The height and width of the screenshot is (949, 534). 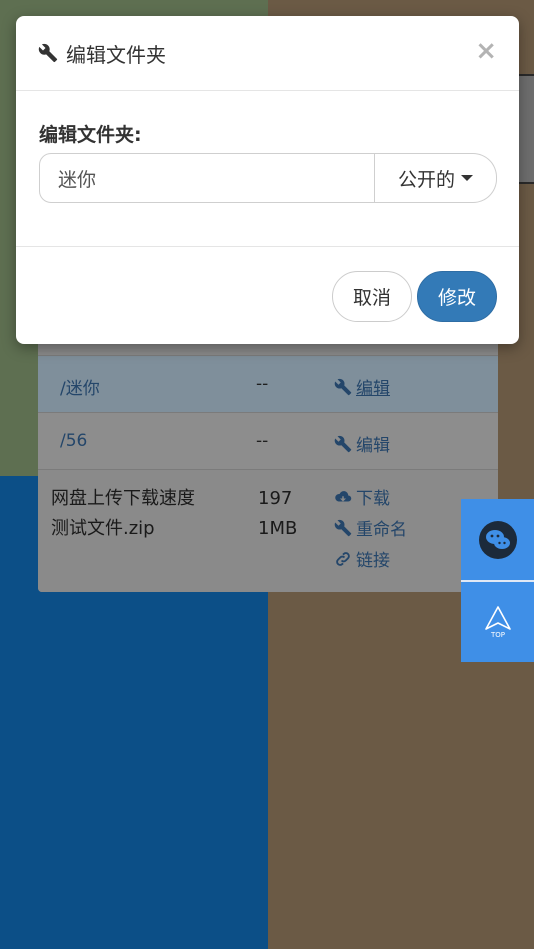 I want to click on wechat-button, so click(x=497, y=539).